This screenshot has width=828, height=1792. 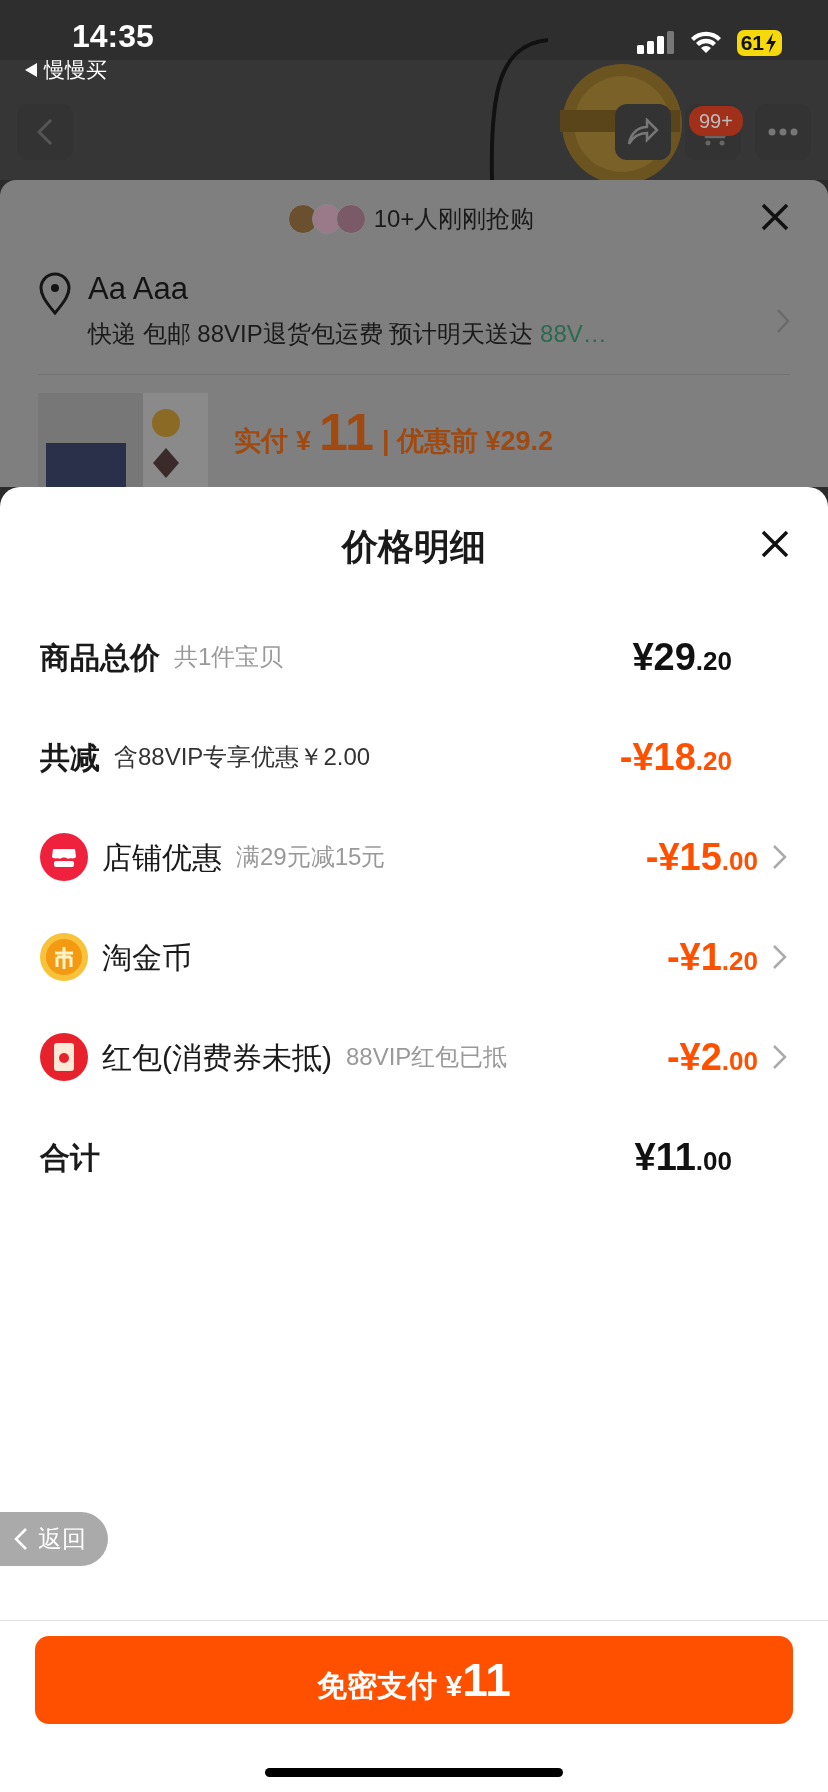 What do you see at coordinates (64, 1057) in the screenshot?
I see `envelope-icon` at bounding box center [64, 1057].